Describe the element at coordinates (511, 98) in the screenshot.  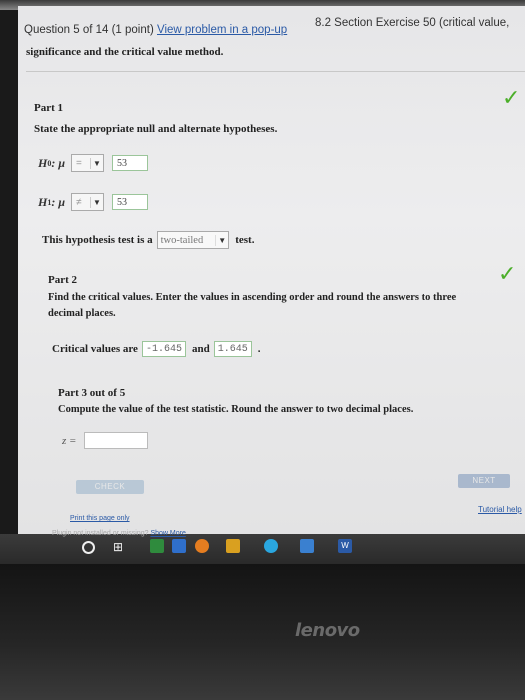
I see `part1-check-icon: ✓` at that location.